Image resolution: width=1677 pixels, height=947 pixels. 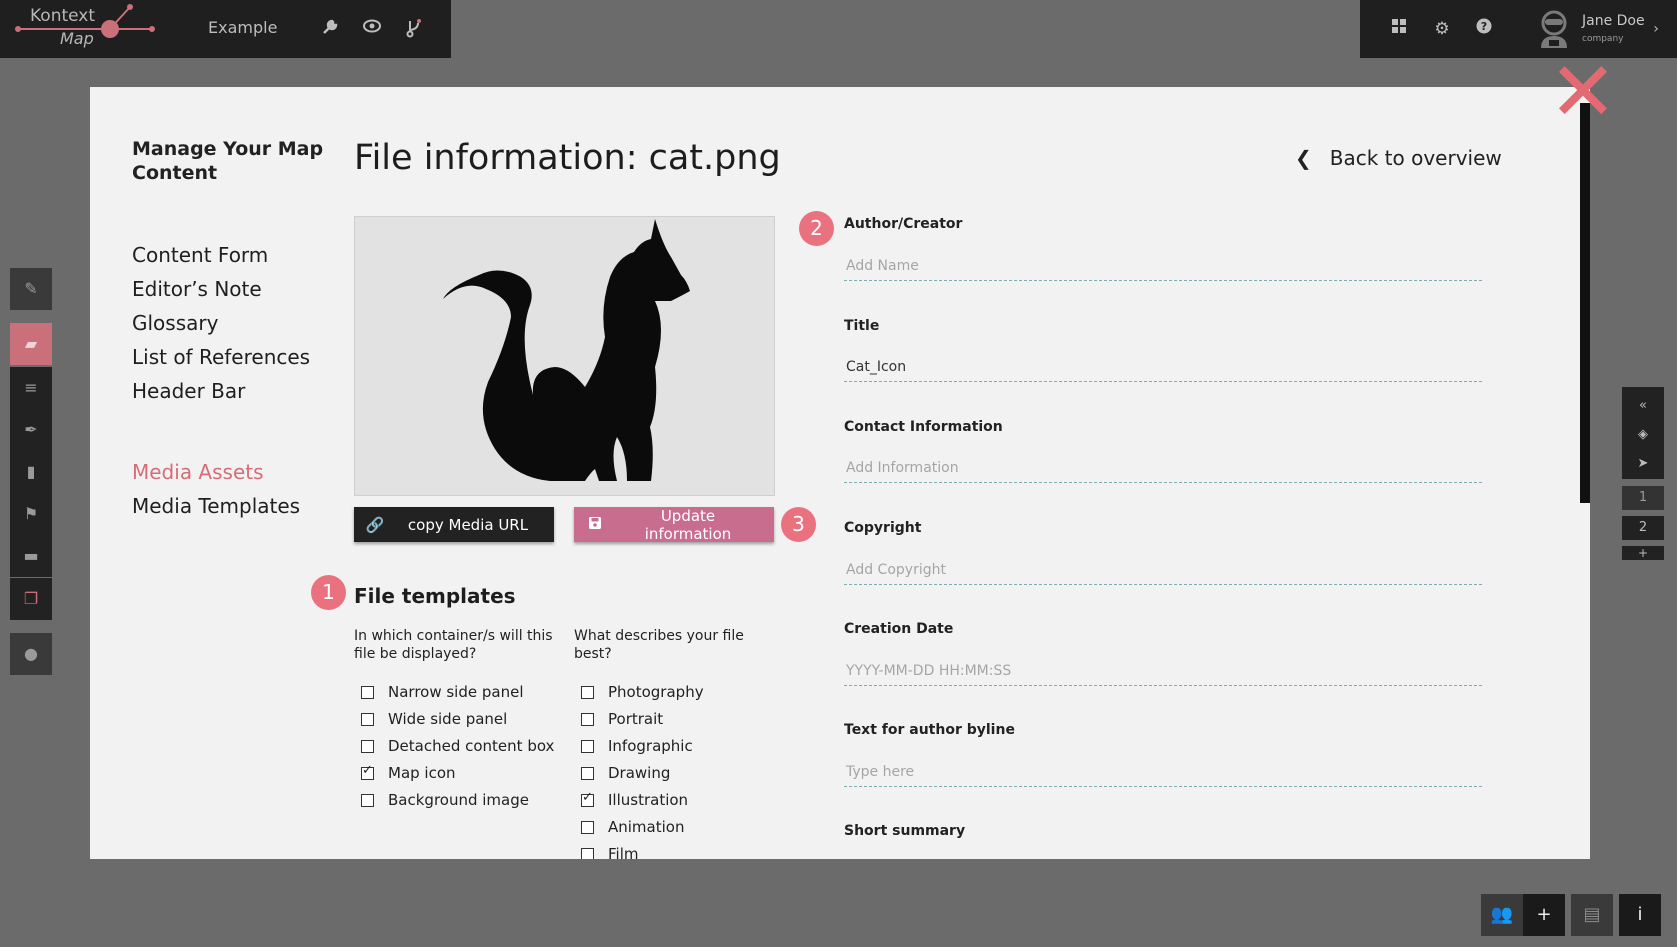 What do you see at coordinates (216, 506) in the screenshot?
I see `sidebar-item-media-templates: Media Templates` at bounding box center [216, 506].